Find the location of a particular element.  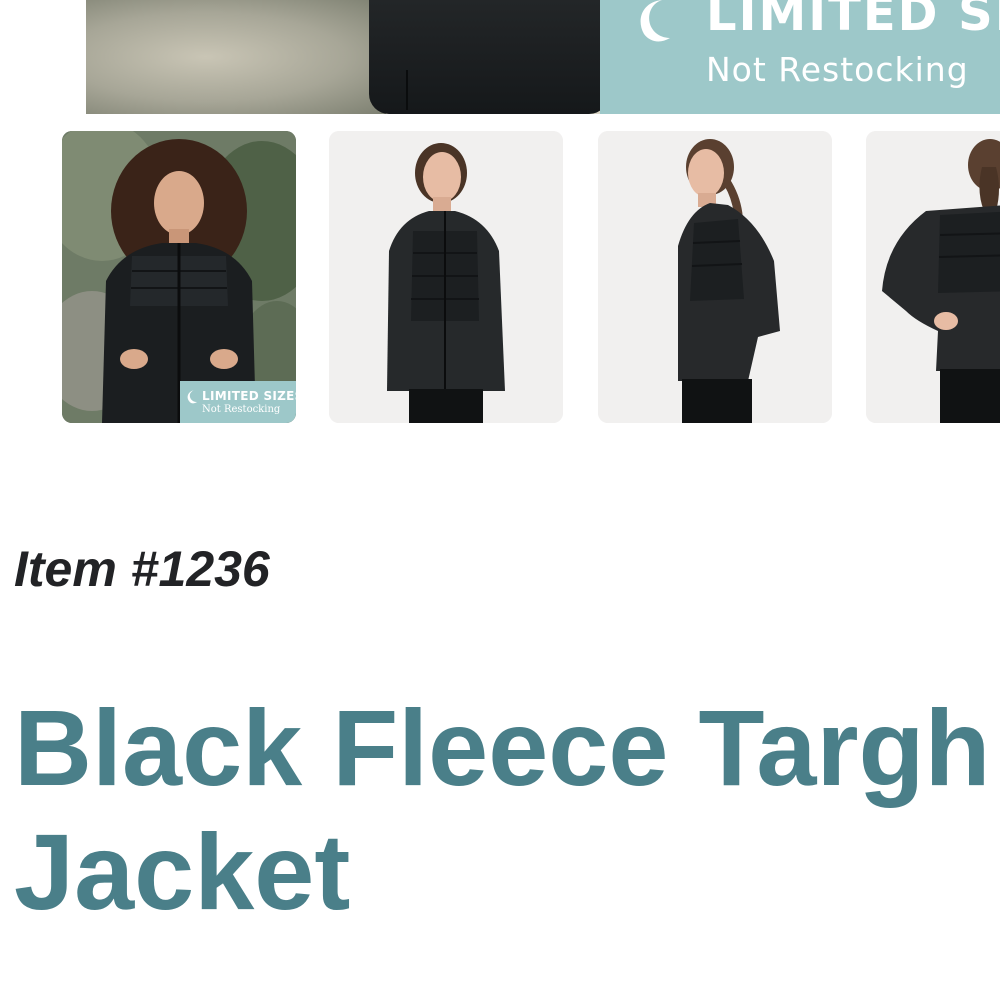

hero-image: LIMITED SIZES Not Restocking is located at coordinates (543, 57).